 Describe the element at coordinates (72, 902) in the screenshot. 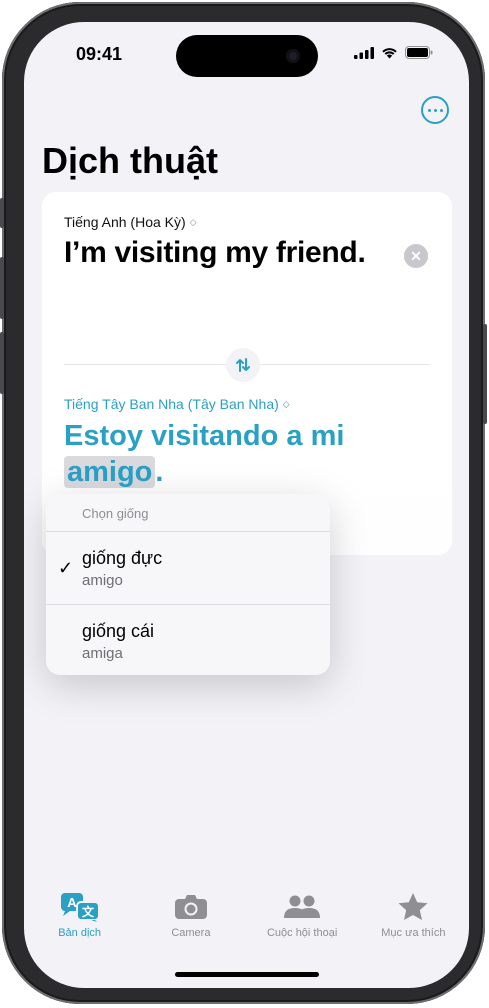

I see `svg-text: A` at that location.